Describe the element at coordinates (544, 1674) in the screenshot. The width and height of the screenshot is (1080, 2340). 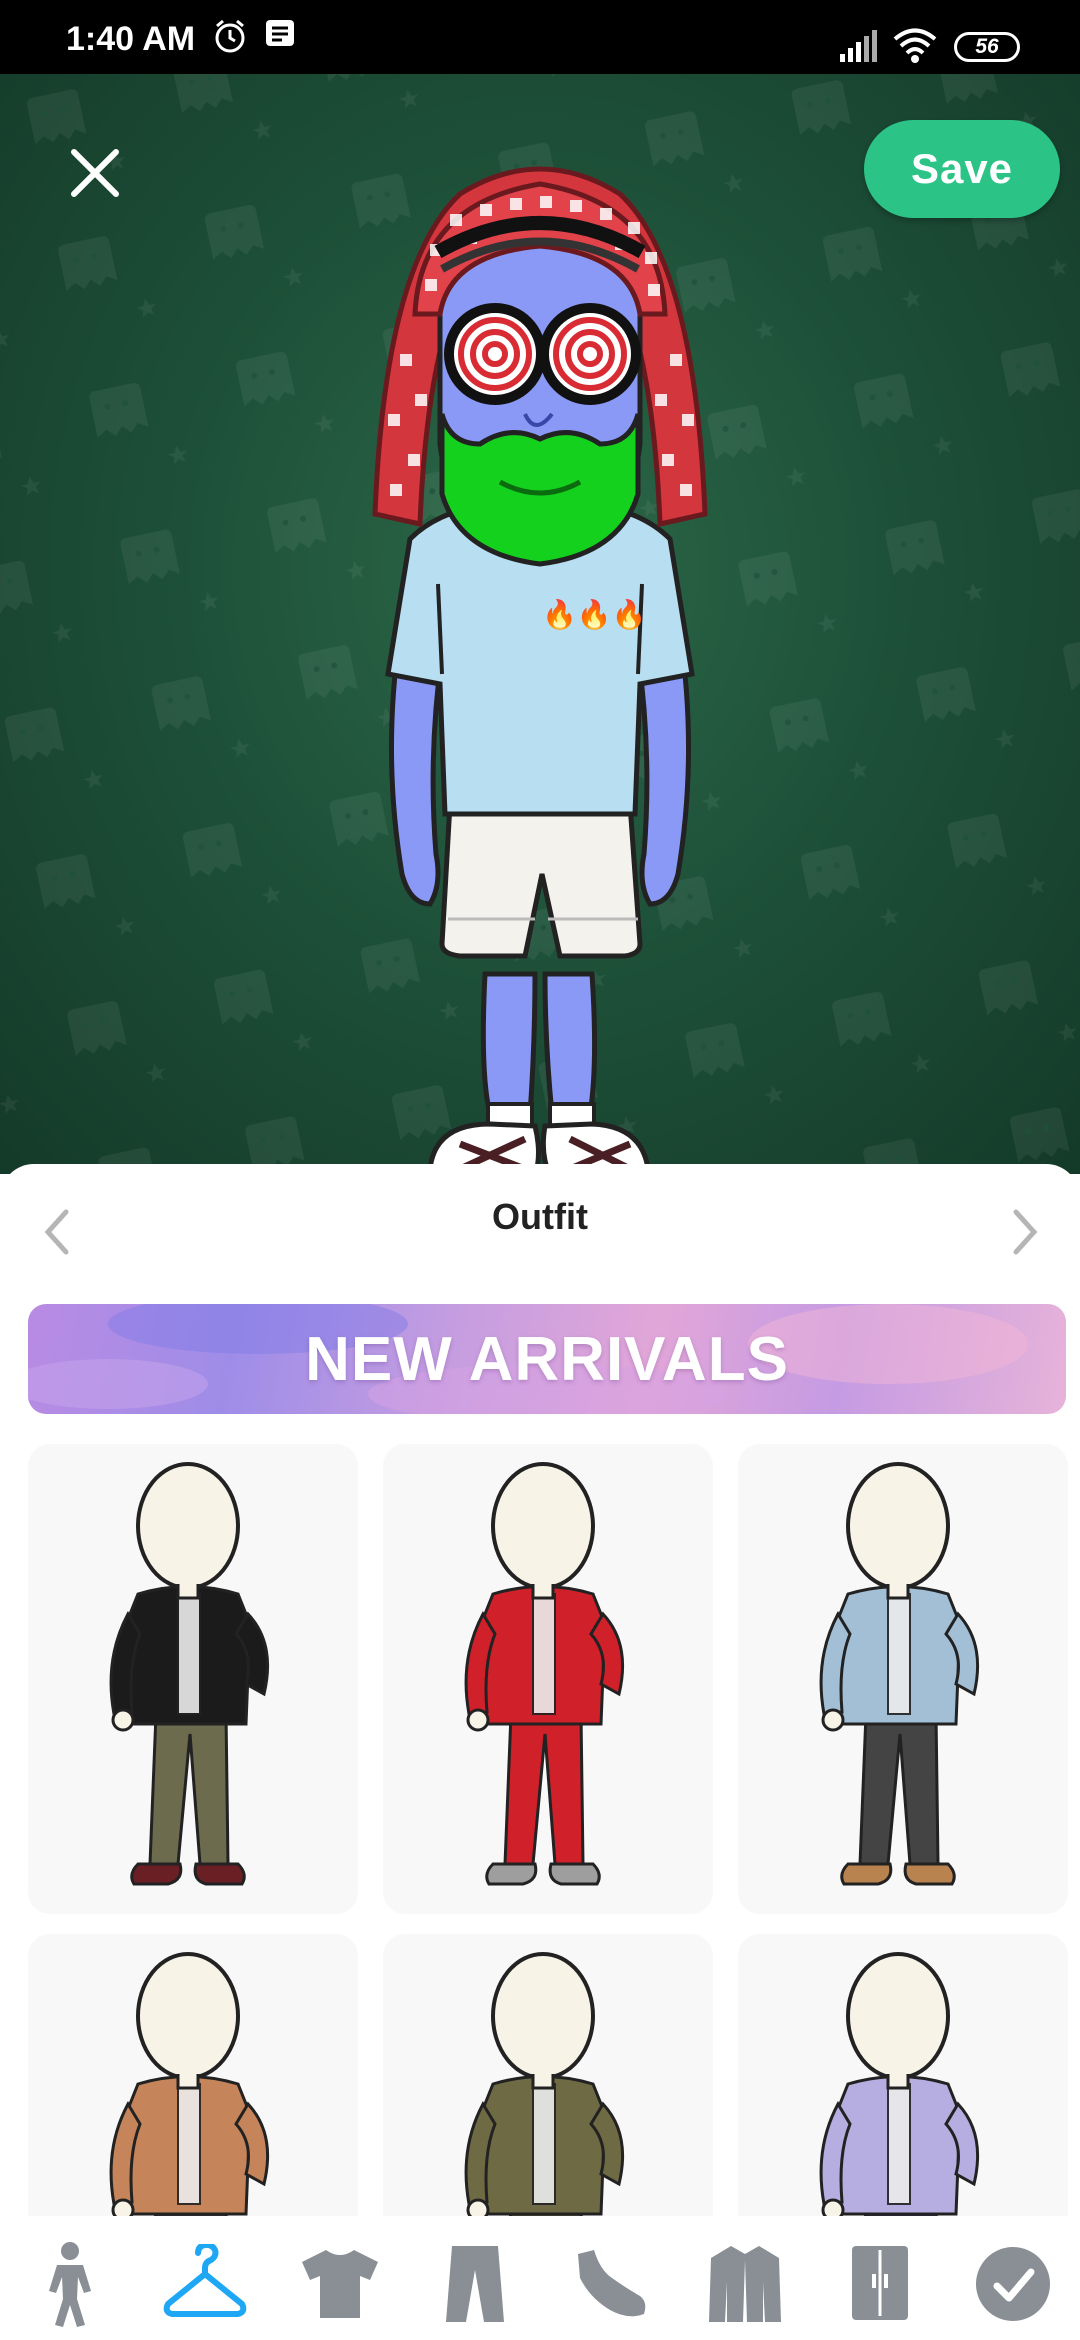
I see `outfit-red-tracksuit` at that location.